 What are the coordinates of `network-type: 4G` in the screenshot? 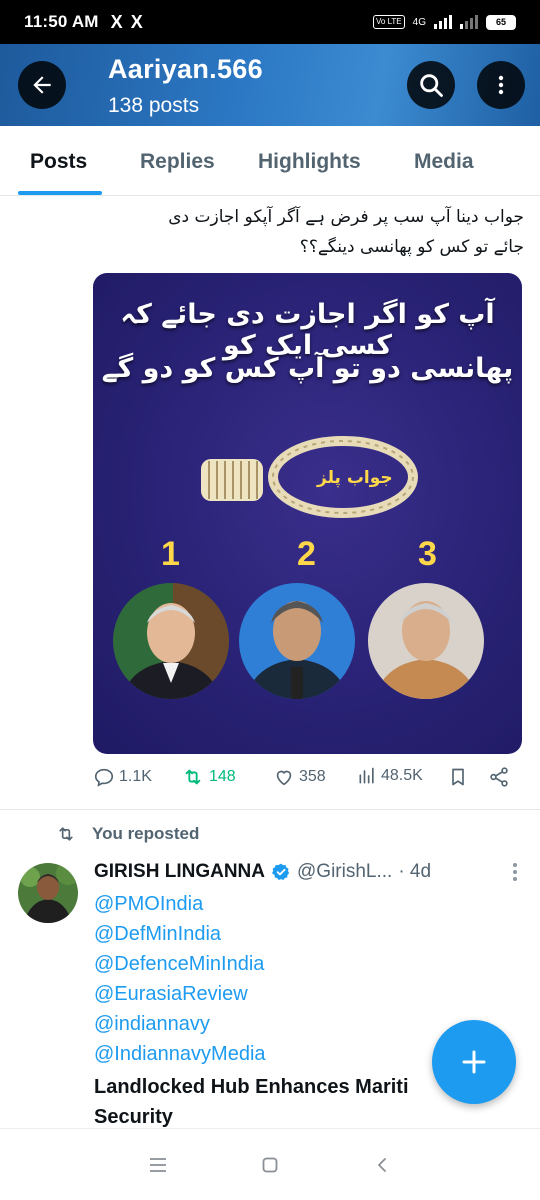 It's located at (419, 22).